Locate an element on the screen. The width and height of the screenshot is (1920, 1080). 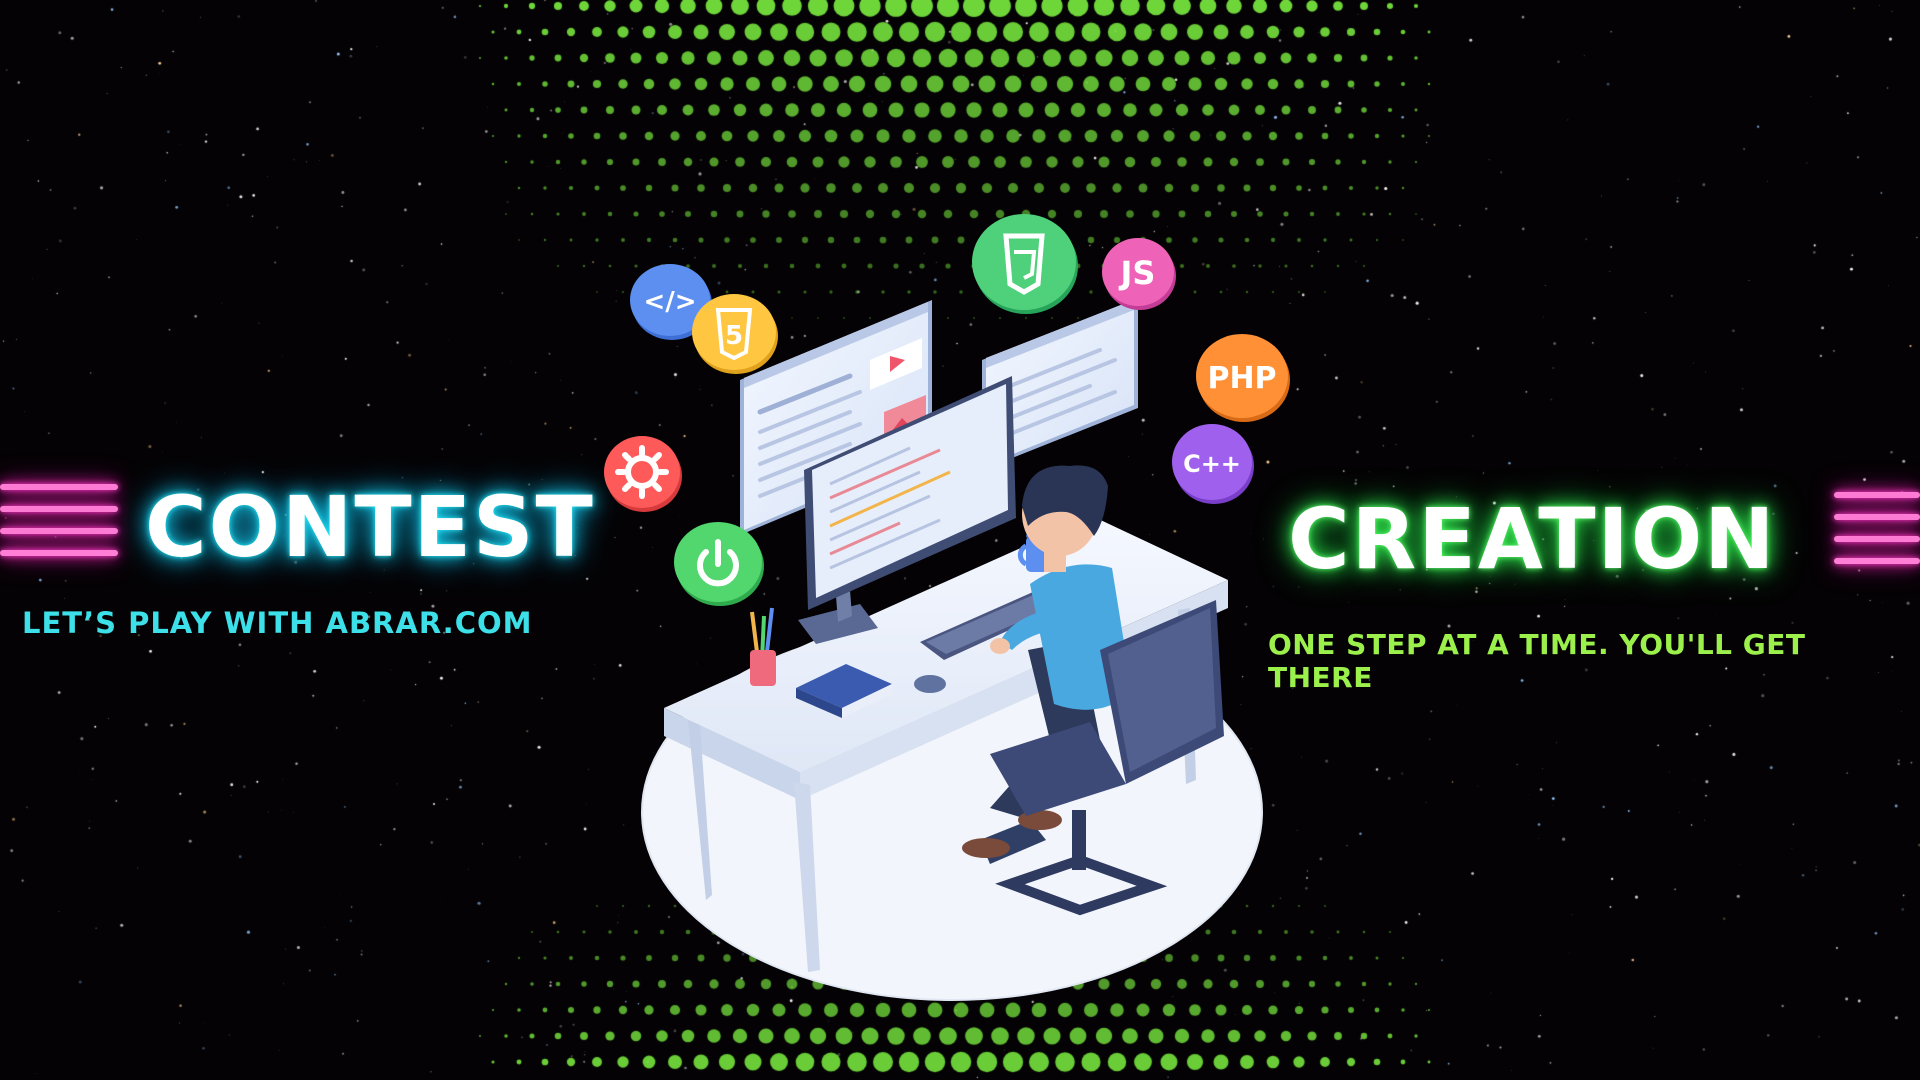
js-badge: JS is located at coordinates (1139, 274).